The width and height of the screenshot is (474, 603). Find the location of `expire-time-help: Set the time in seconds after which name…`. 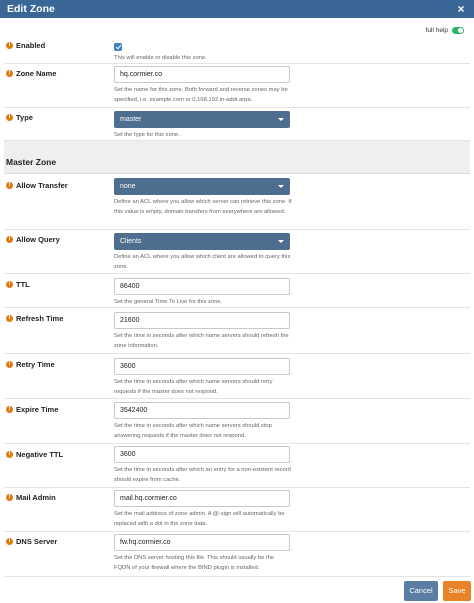

expire-time-help: Set the time in seconds after which name… is located at coordinates (193, 431).